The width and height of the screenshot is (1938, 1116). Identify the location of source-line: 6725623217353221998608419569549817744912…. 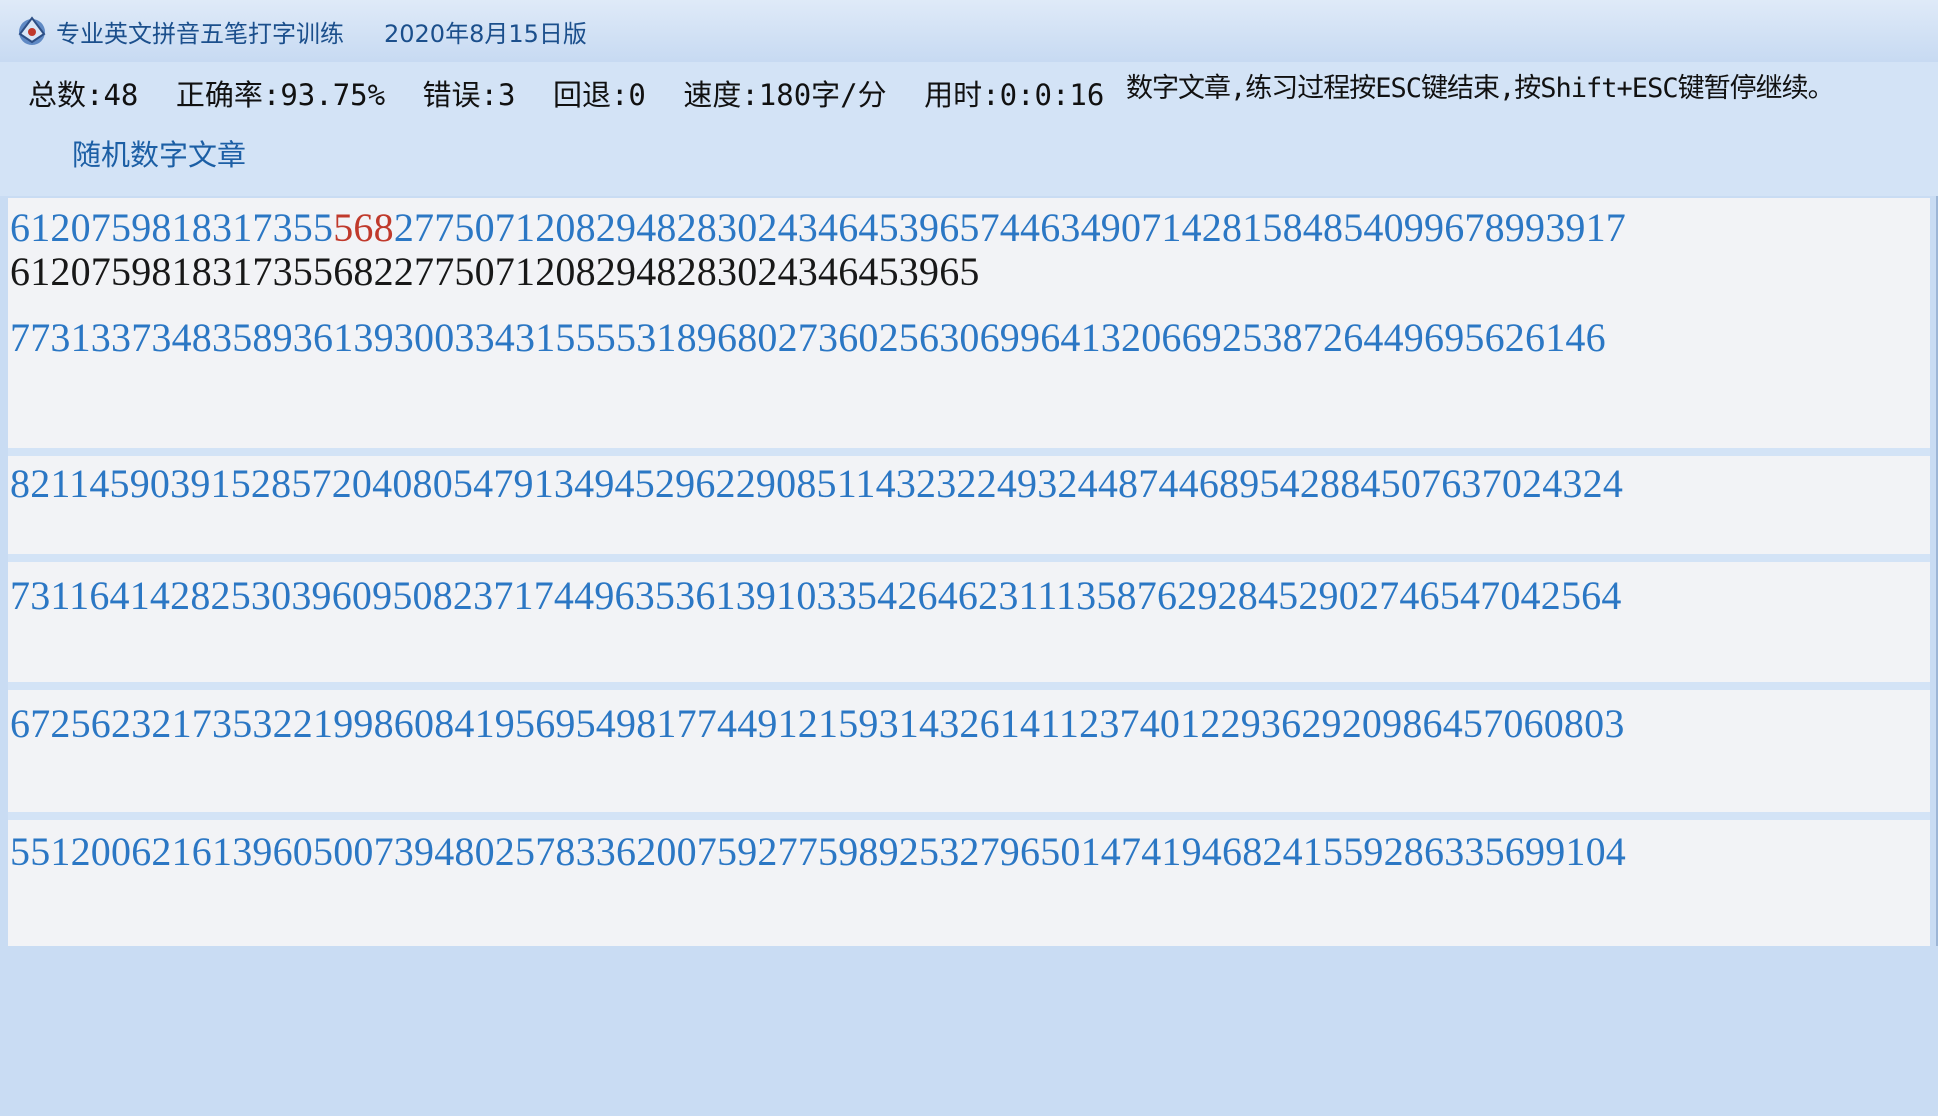
(817, 723).